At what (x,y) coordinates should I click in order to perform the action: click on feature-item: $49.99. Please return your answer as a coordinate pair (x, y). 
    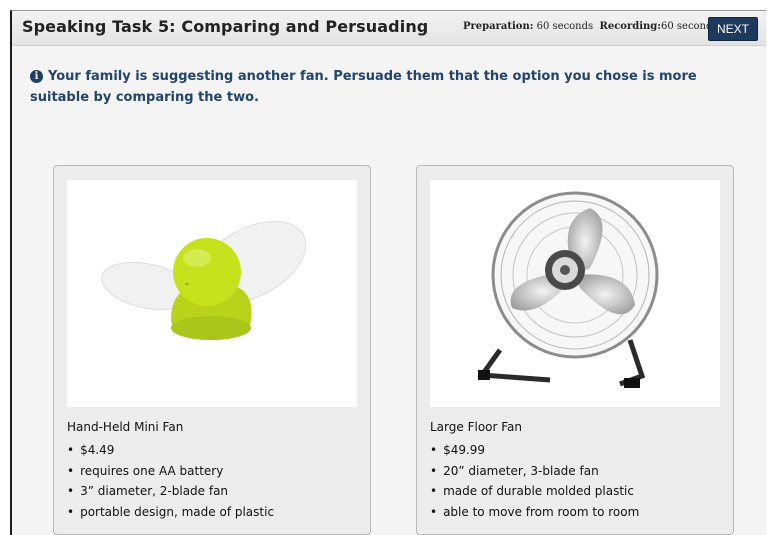
    Looking at the image, I should click on (534, 450).